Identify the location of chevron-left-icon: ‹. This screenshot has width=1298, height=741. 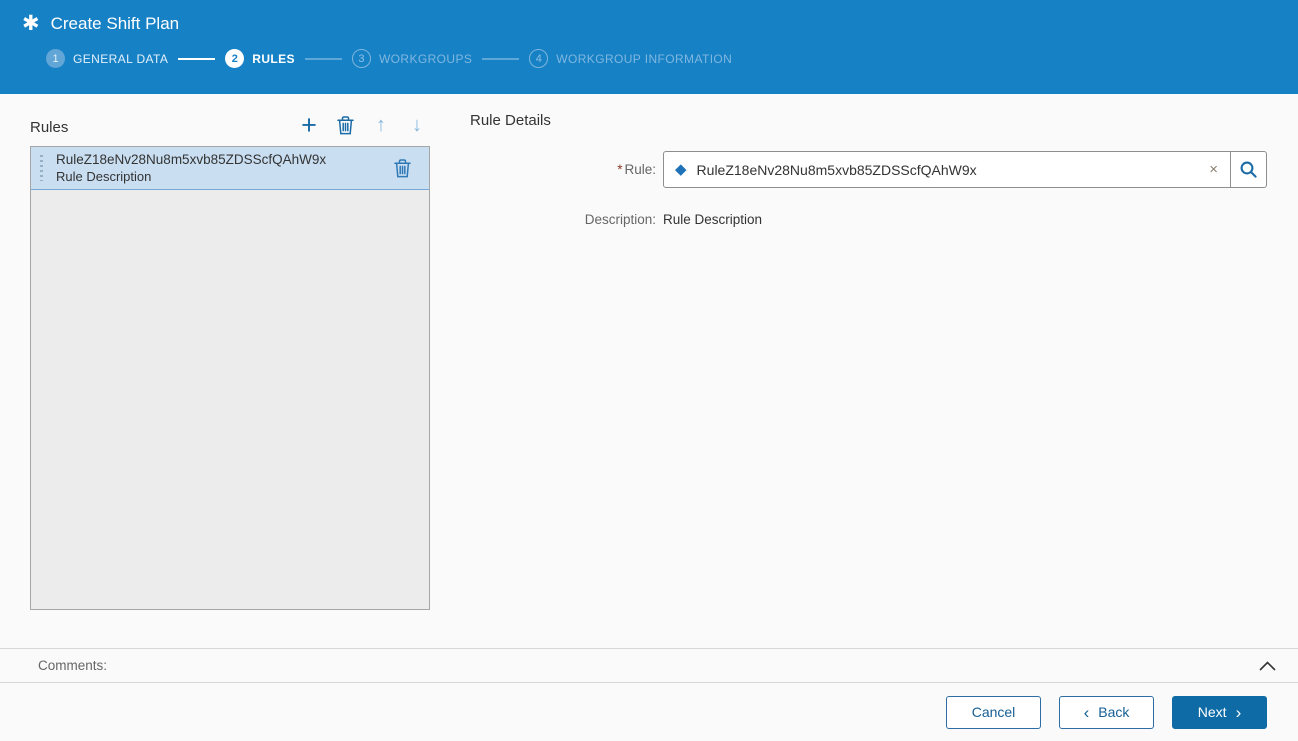
(1086, 712).